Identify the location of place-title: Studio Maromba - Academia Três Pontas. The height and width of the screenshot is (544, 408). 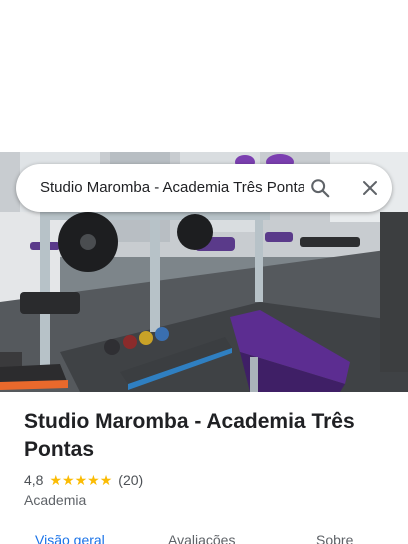
(189, 435).